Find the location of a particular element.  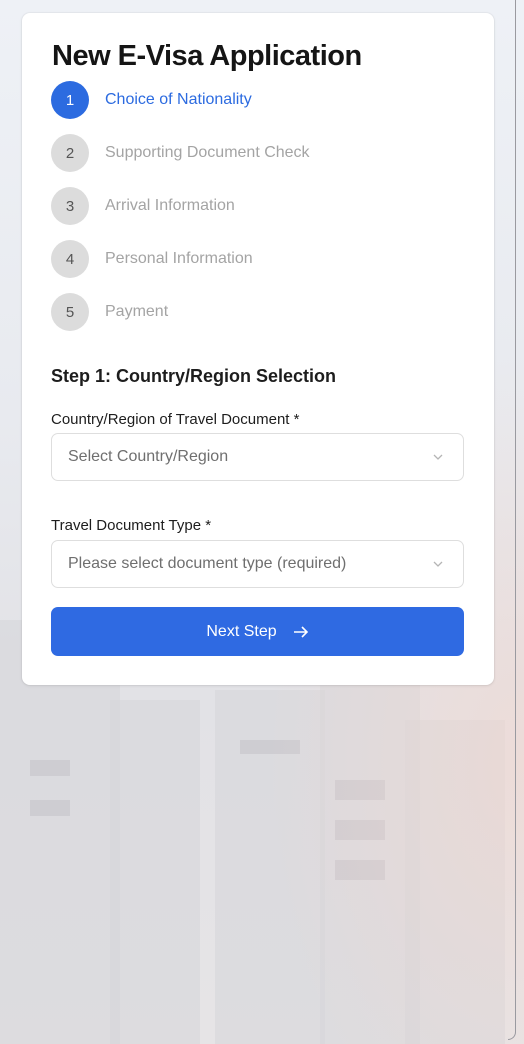

step-item-payment: 5 Payment is located at coordinates (109, 312).